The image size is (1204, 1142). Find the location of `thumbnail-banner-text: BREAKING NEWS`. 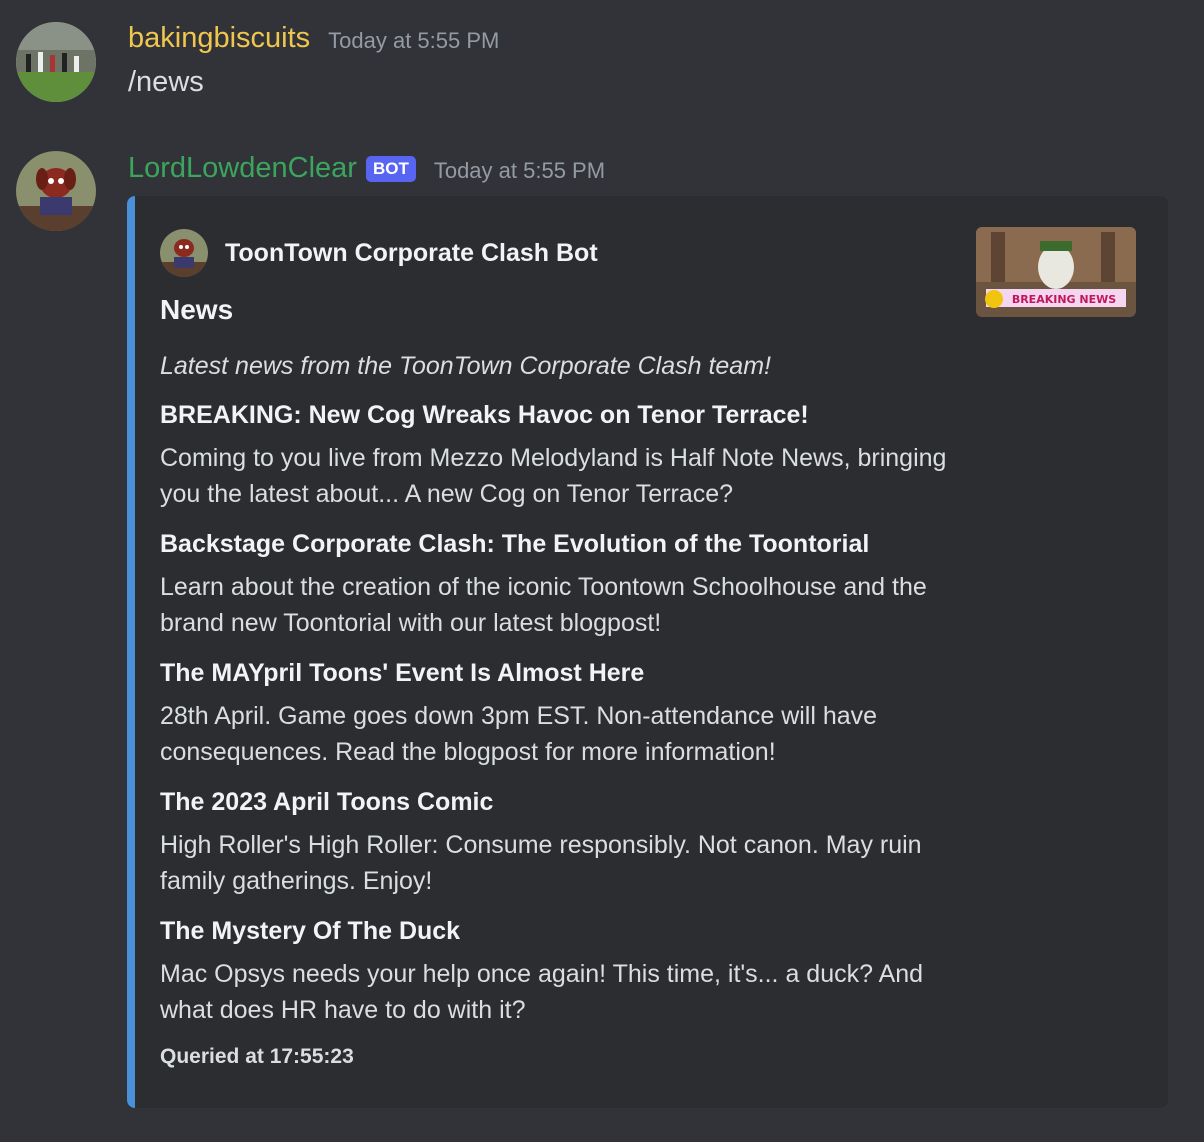

thumbnail-banner-text: BREAKING NEWS is located at coordinates (1064, 299).